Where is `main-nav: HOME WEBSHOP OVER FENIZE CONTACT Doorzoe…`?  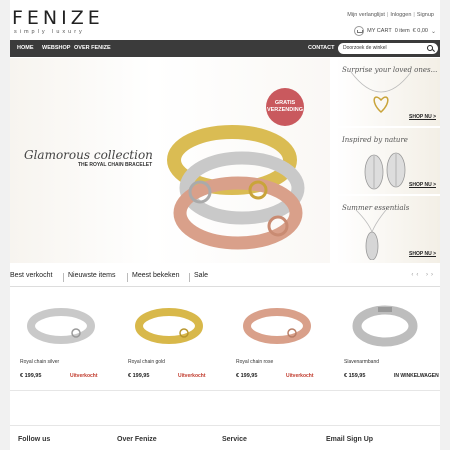
main-nav: HOME WEBSHOP OVER FENIZE CONTACT Doorzoe… is located at coordinates (225, 48).